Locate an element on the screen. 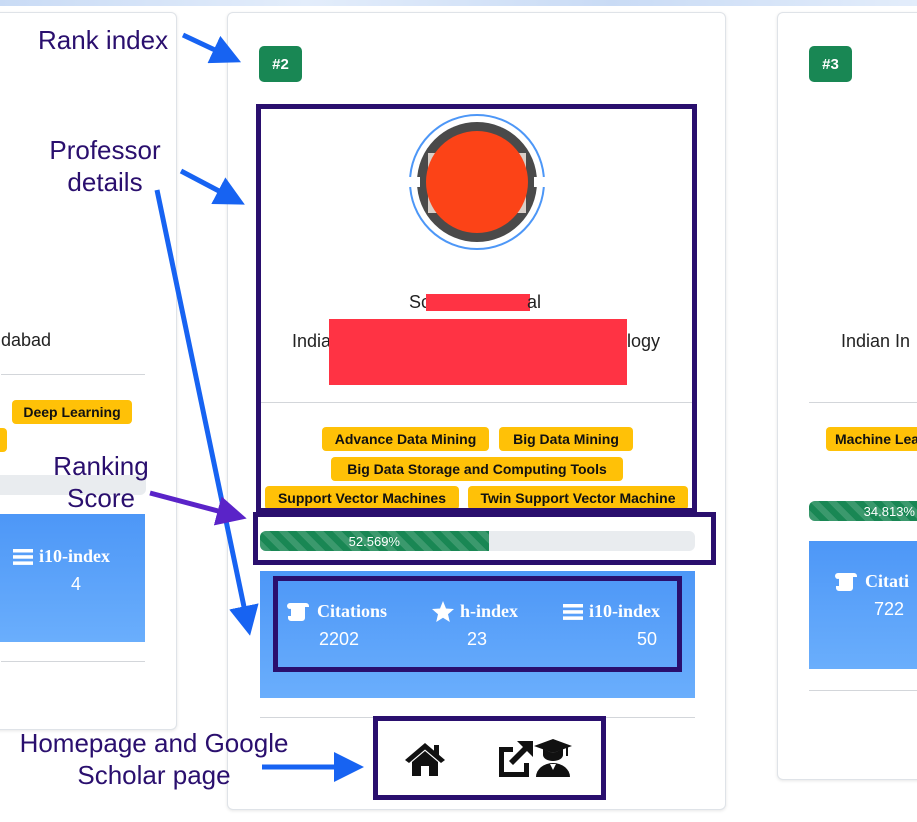 The width and height of the screenshot is (917, 822). arrow-stats is located at coordinates (206, 412).